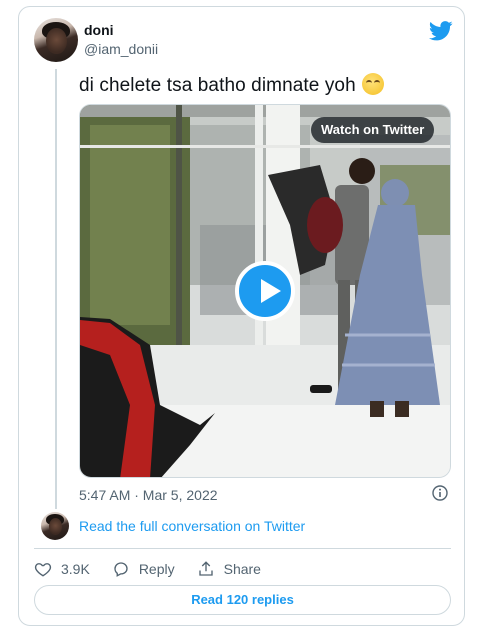 This screenshot has width=495, height=643. I want to click on read-replies-button: Read 120 replies, so click(242, 600).